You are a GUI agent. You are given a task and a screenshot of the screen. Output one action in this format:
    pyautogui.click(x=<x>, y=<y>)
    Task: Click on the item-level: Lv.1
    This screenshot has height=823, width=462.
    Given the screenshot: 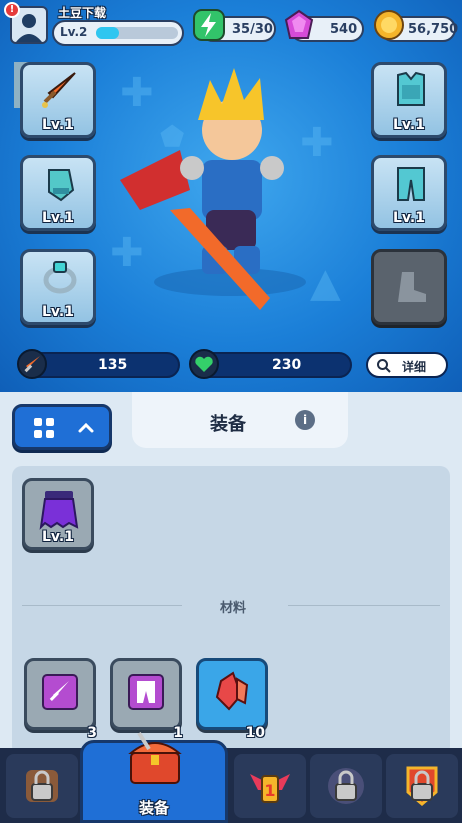 What is the action you would take?
    pyautogui.click(x=58, y=537)
    